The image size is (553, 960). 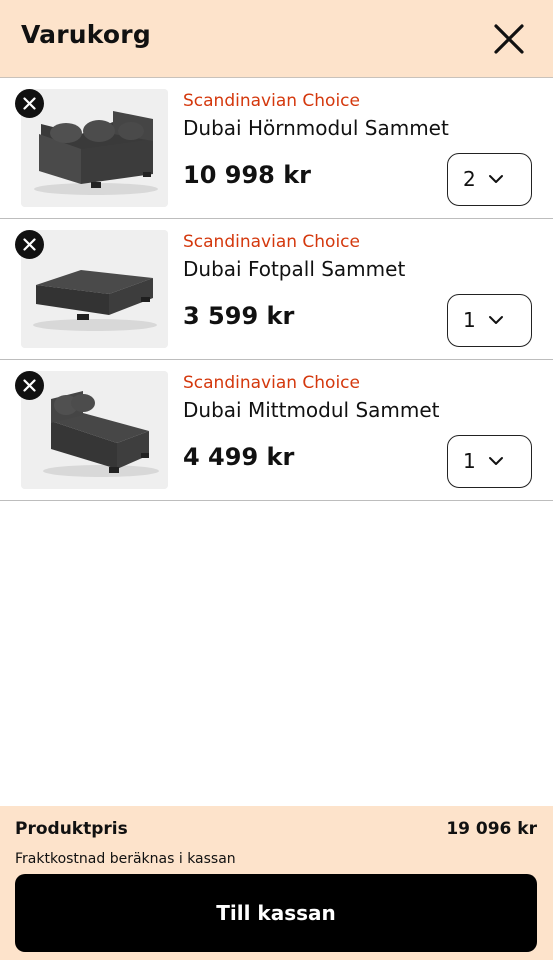 What do you see at coordinates (239, 457) in the screenshot?
I see `product-price: 4 499 kr` at bounding box center [239, 457].